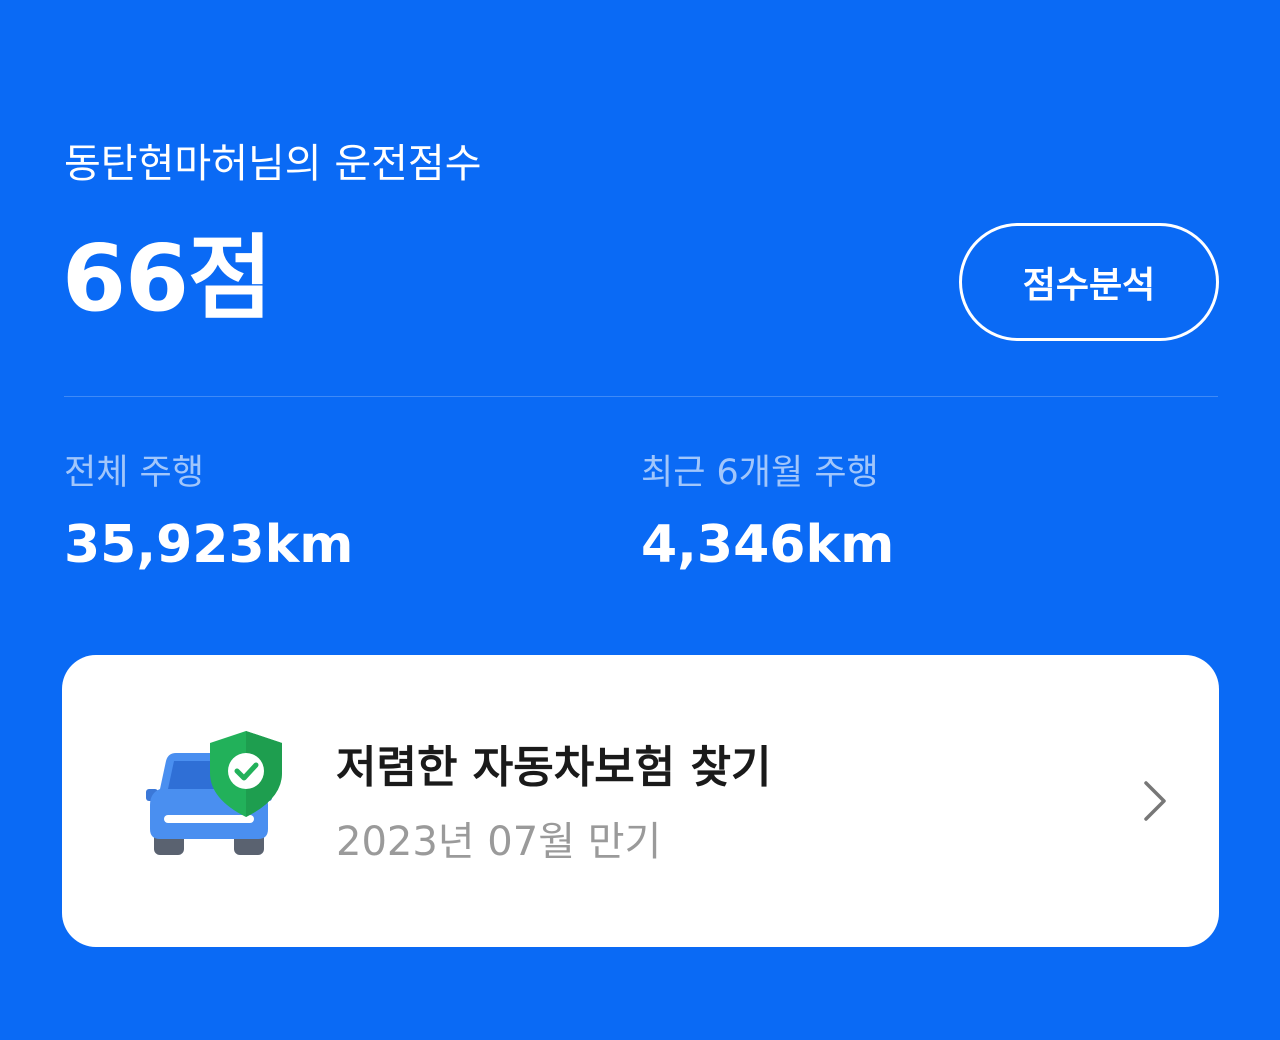 This screenshot has width=1280, height=1040. Describe the element at coordinates (273, 164) in the screenshot. I see `score-owner-title: 동탄현마허님의 운전점수` at that location.